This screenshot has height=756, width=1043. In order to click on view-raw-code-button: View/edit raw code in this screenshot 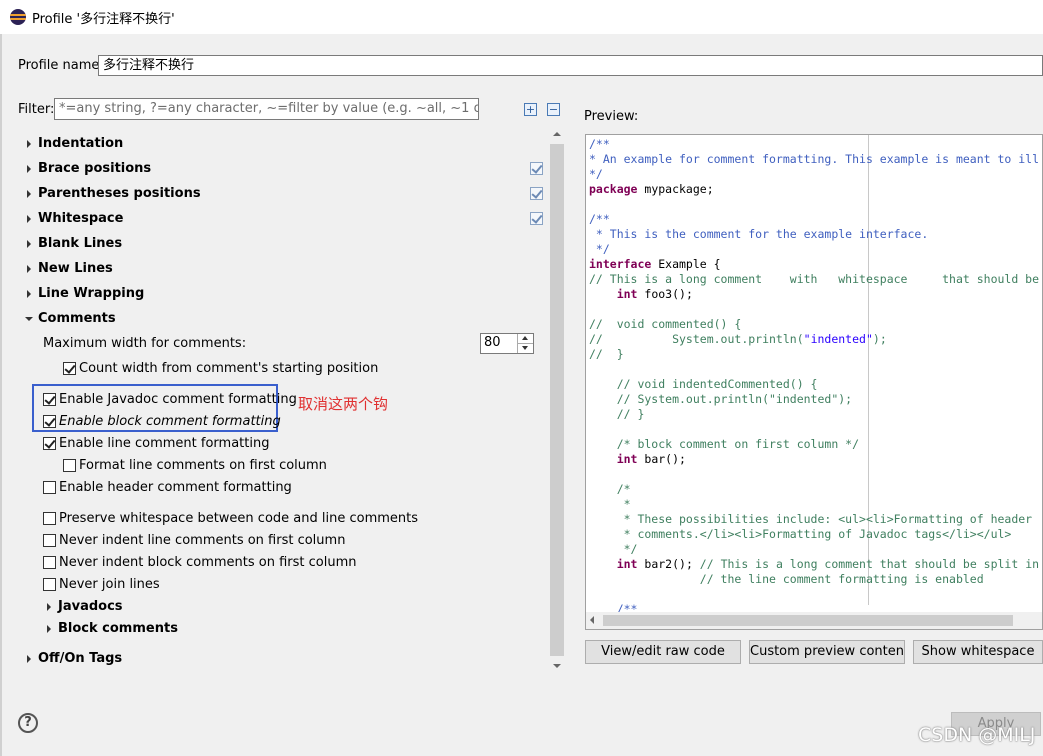, I will do `click(663, 652)`.